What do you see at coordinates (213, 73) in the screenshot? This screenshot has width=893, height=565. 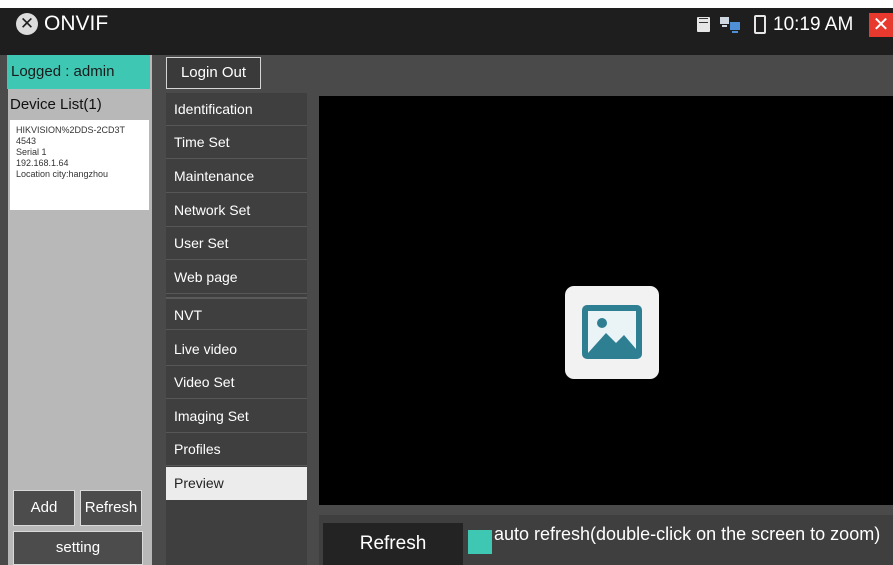 I see `logout-button: Login Out` at bounding box center [213, 73].